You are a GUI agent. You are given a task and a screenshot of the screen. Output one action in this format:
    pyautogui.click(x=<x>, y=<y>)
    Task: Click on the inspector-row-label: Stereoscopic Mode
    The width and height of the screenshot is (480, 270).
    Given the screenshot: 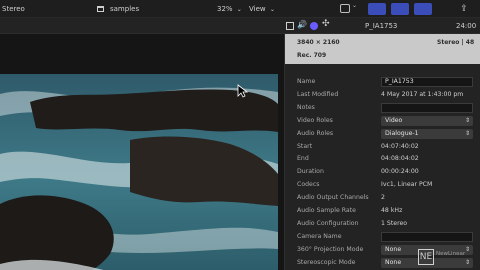 What is the action you would take?
    pyautogui.click(x=326, y=262)
    